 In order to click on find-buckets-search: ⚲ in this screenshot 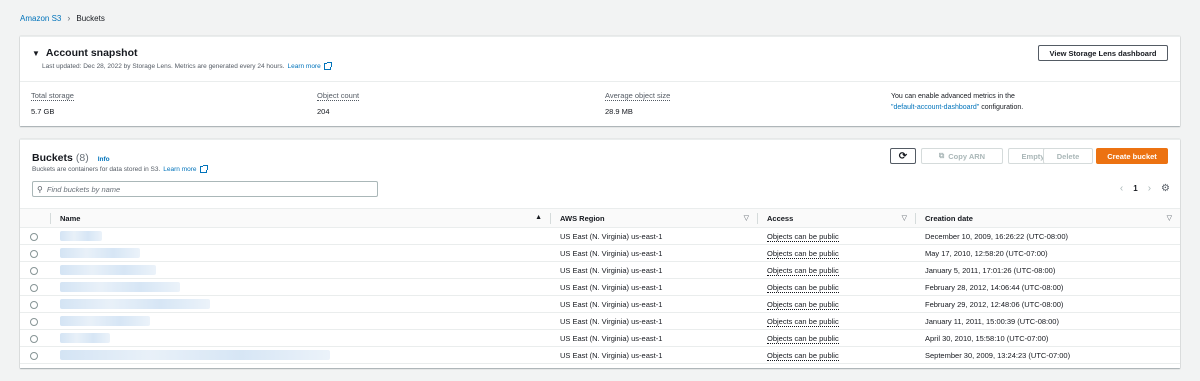, I will do `click(205, 189)`.